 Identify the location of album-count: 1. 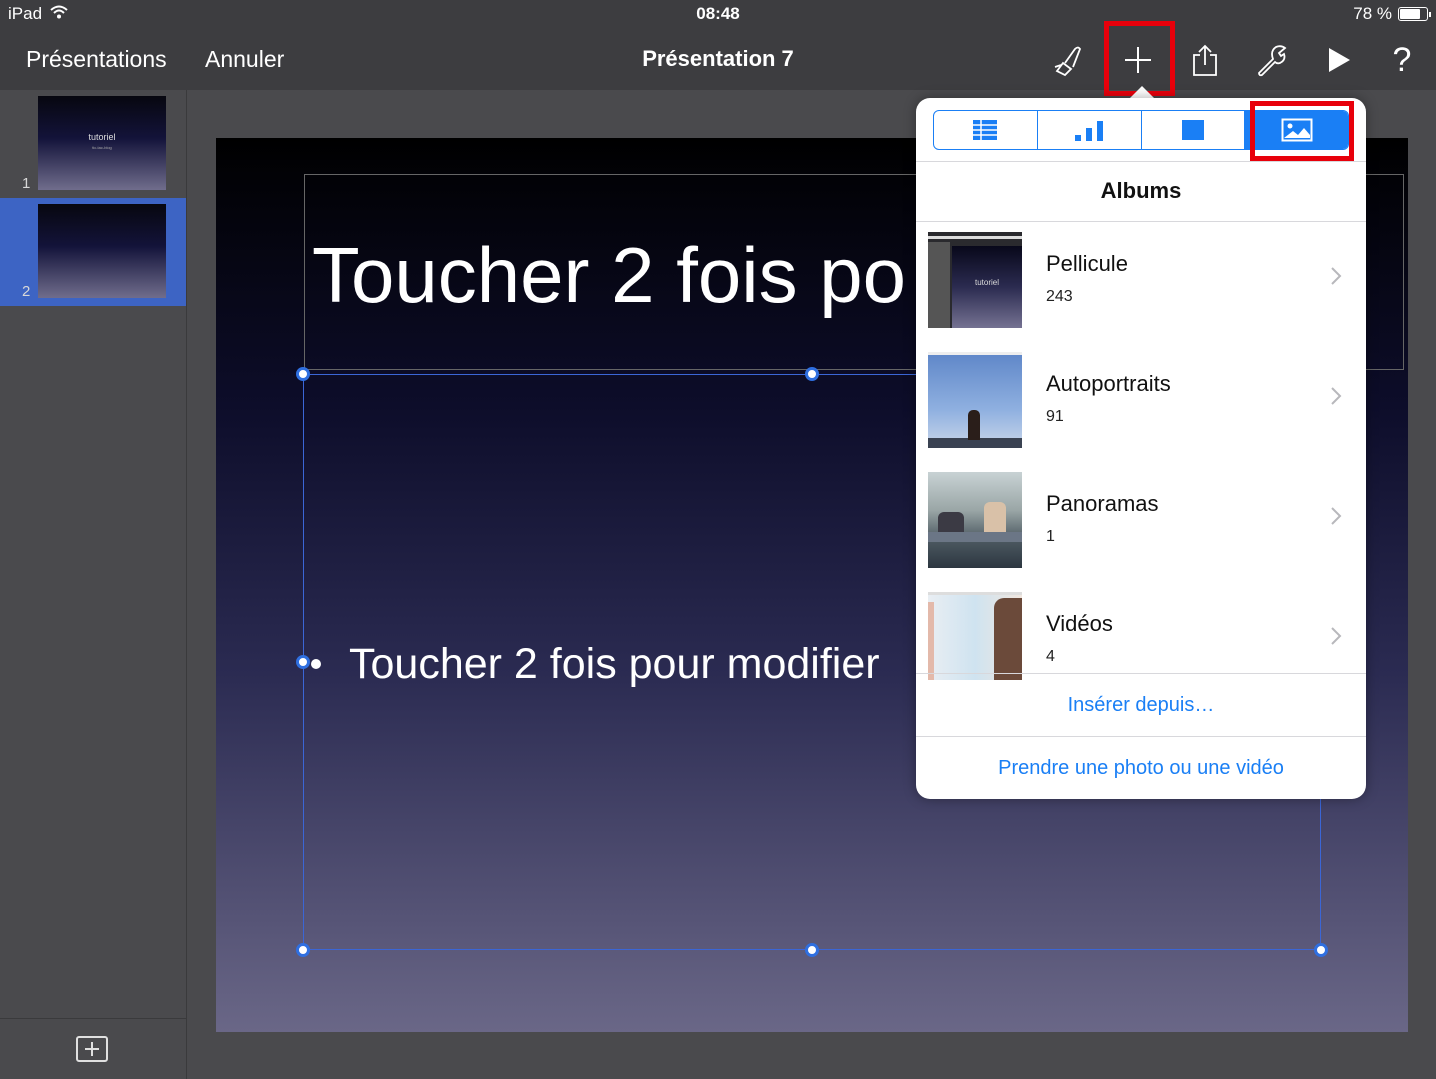
(1050, 536).